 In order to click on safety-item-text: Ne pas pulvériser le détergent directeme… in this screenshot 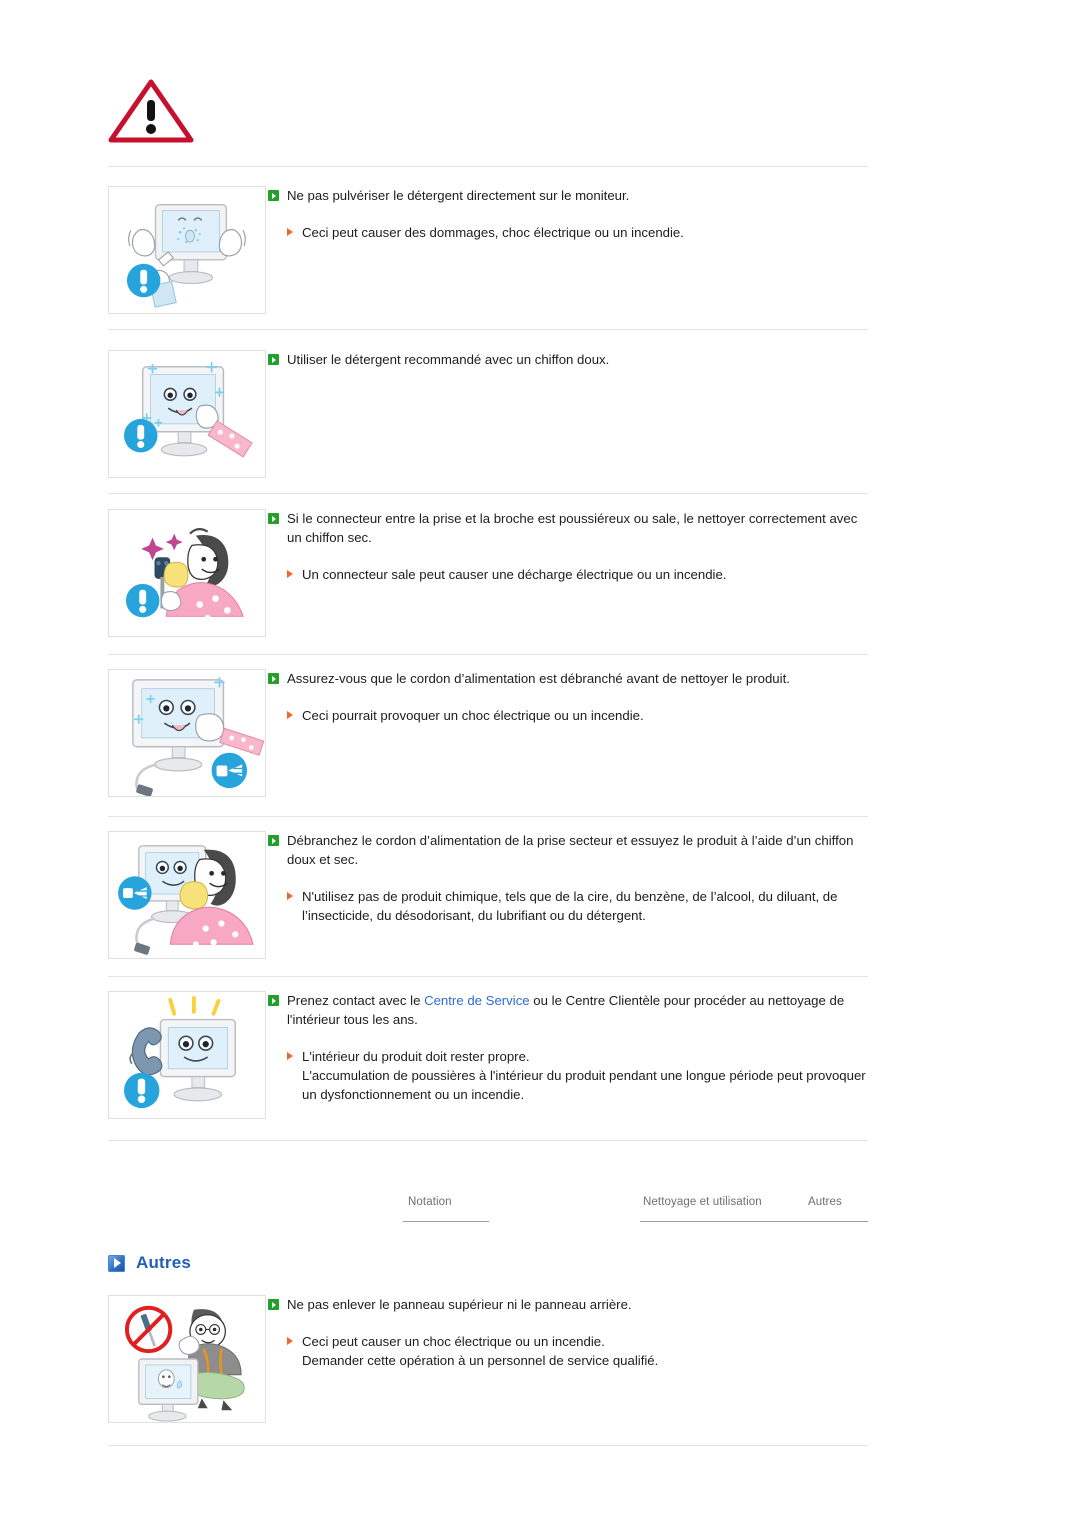, I will do `click(568, 214)`.